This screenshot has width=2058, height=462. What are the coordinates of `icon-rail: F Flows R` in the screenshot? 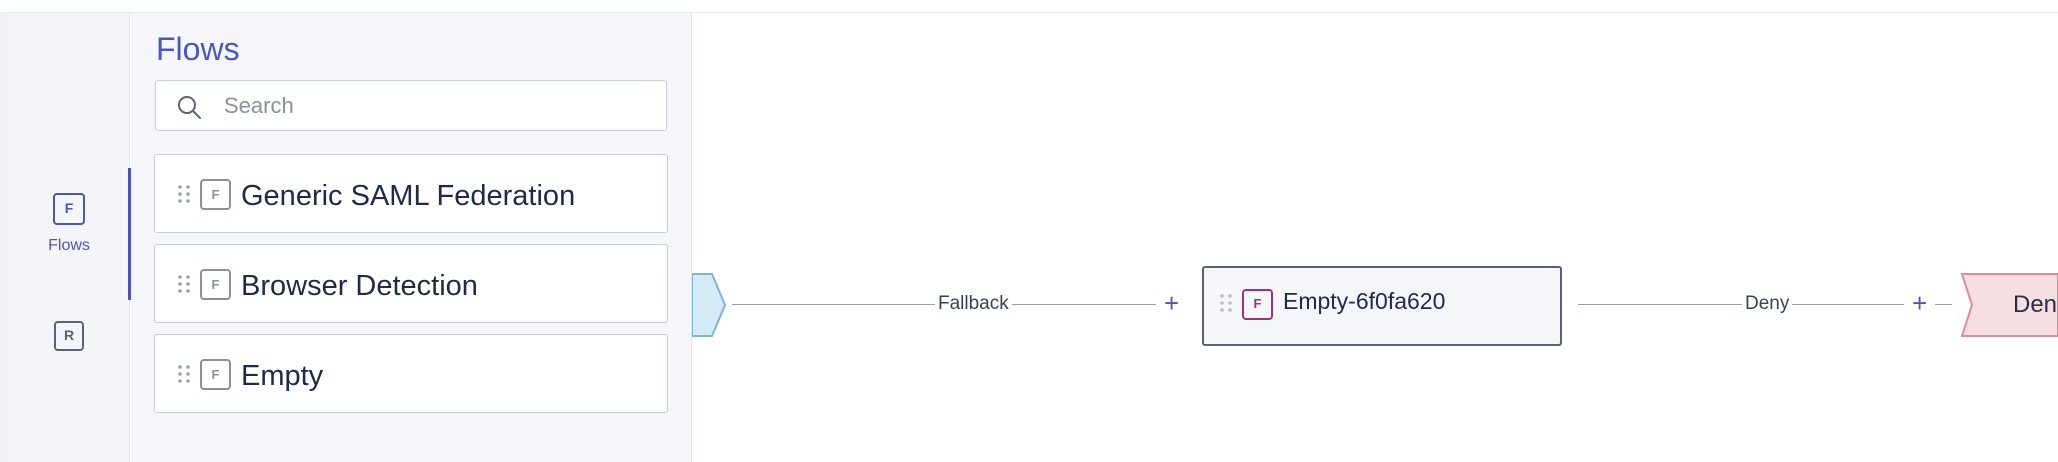 It's located at (69, 237).